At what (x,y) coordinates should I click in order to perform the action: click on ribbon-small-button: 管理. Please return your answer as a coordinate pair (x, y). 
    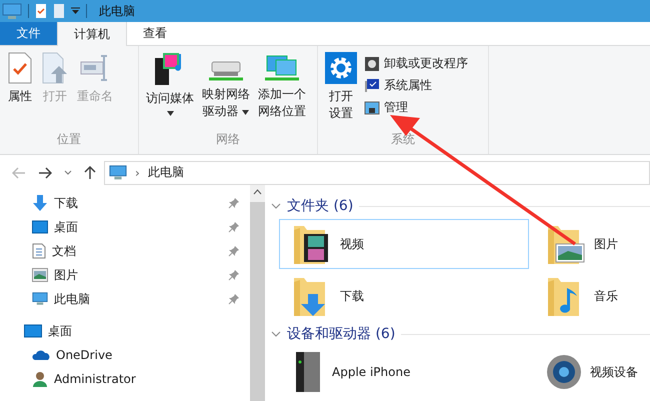
    Looking at the image, I should click on (416, 107).